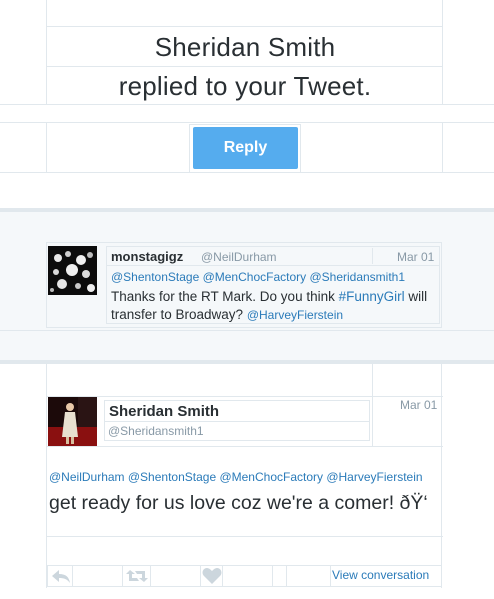  I want to click on reply-author-name: Sheridan Smith, so click(164, 411).